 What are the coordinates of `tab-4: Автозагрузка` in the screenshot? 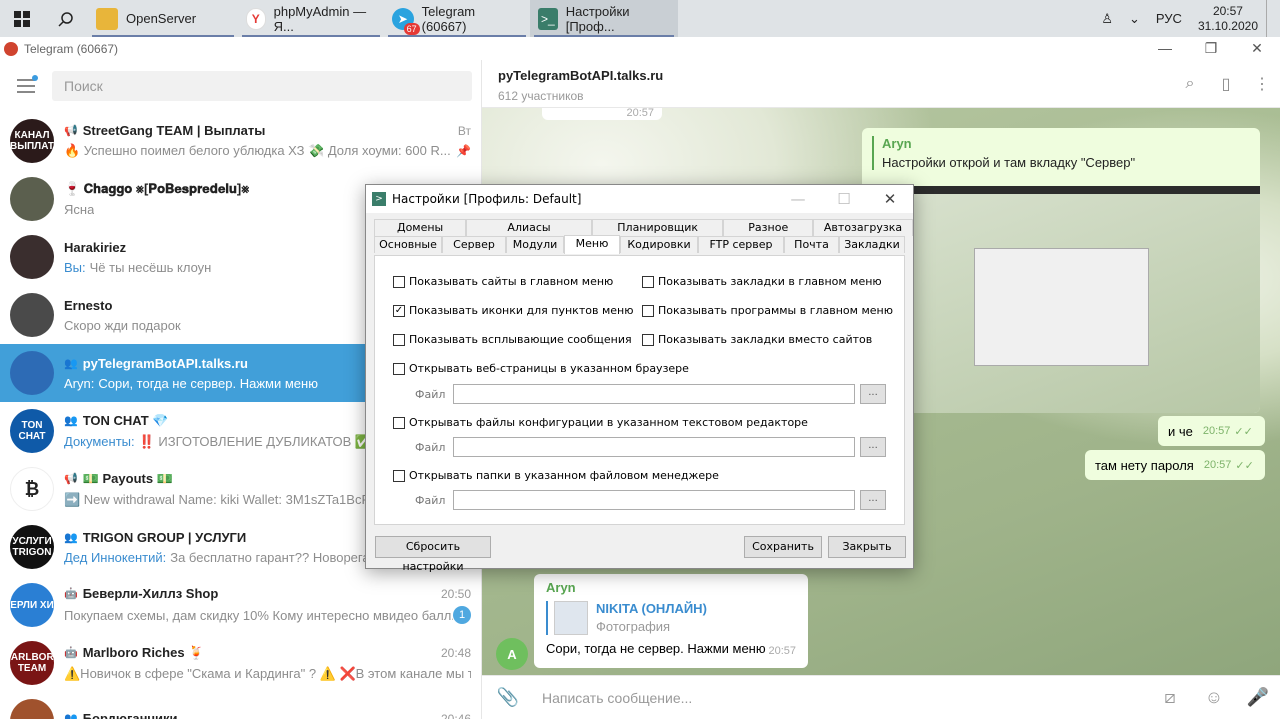 It's located at (863, 227).